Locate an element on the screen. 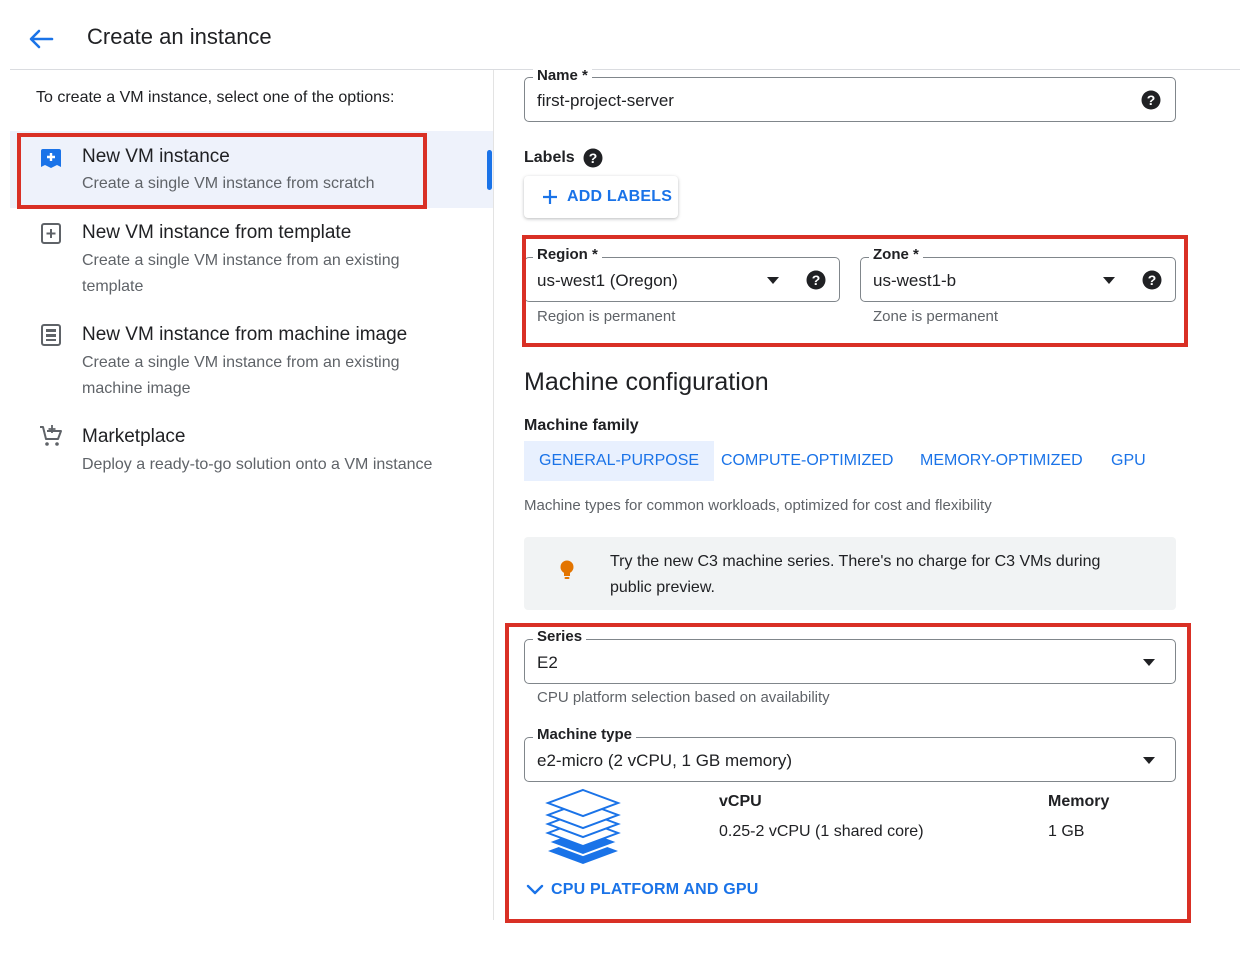 This screenshot has height=960, width=1240. region-hint: Region is permanent is located at coordinates (606, 316).